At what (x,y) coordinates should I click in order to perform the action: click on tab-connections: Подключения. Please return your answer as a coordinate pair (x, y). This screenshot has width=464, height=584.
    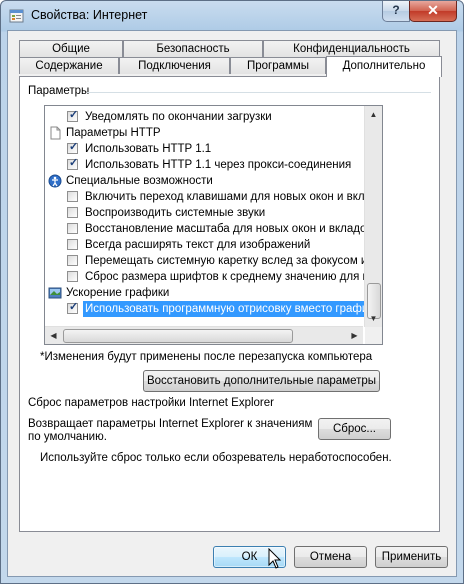
    Looking at the image, I should click on (174, 65).